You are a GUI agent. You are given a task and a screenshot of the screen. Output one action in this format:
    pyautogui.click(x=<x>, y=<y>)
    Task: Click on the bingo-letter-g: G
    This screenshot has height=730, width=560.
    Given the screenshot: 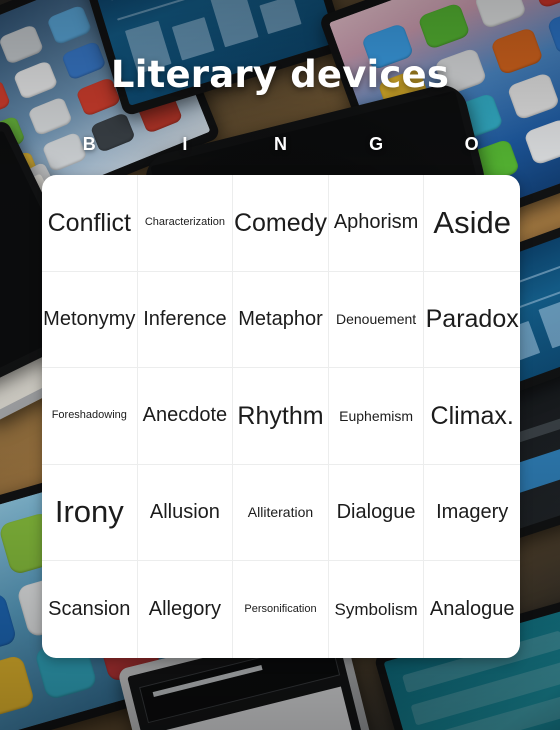 What is the action you would take?
    pyautogui.click(x=377, y=144)
    